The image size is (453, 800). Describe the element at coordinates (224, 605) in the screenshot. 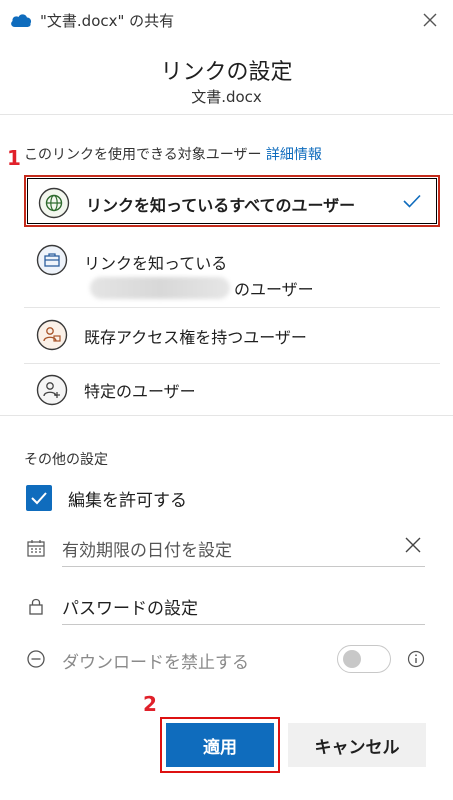

I see `password-field: パスワードの設定` at that location.